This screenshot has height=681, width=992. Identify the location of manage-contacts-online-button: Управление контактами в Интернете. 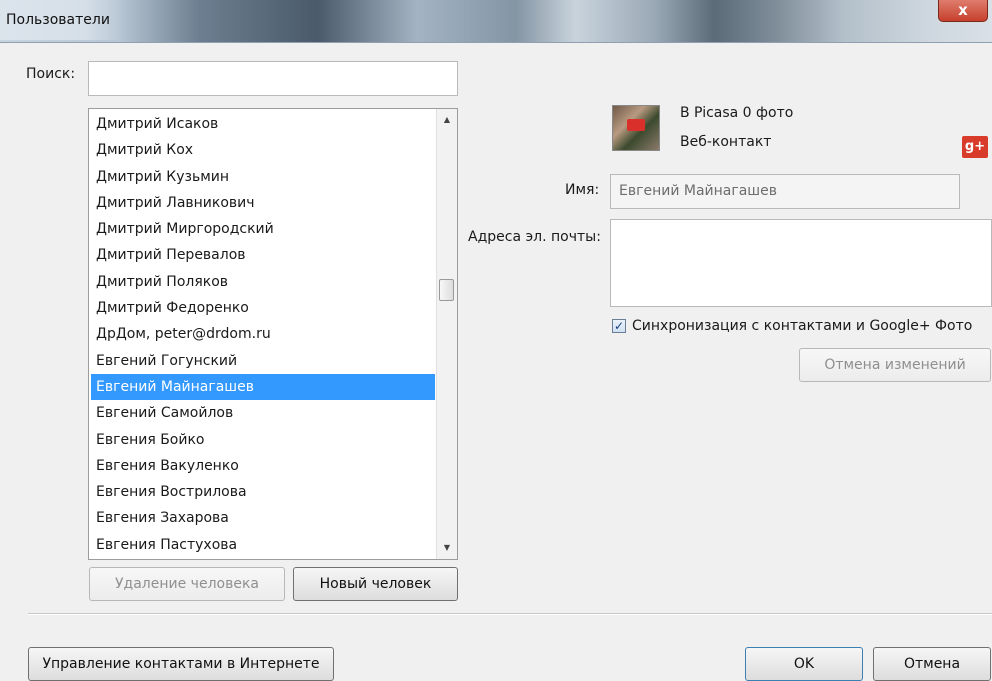
(181, 664).